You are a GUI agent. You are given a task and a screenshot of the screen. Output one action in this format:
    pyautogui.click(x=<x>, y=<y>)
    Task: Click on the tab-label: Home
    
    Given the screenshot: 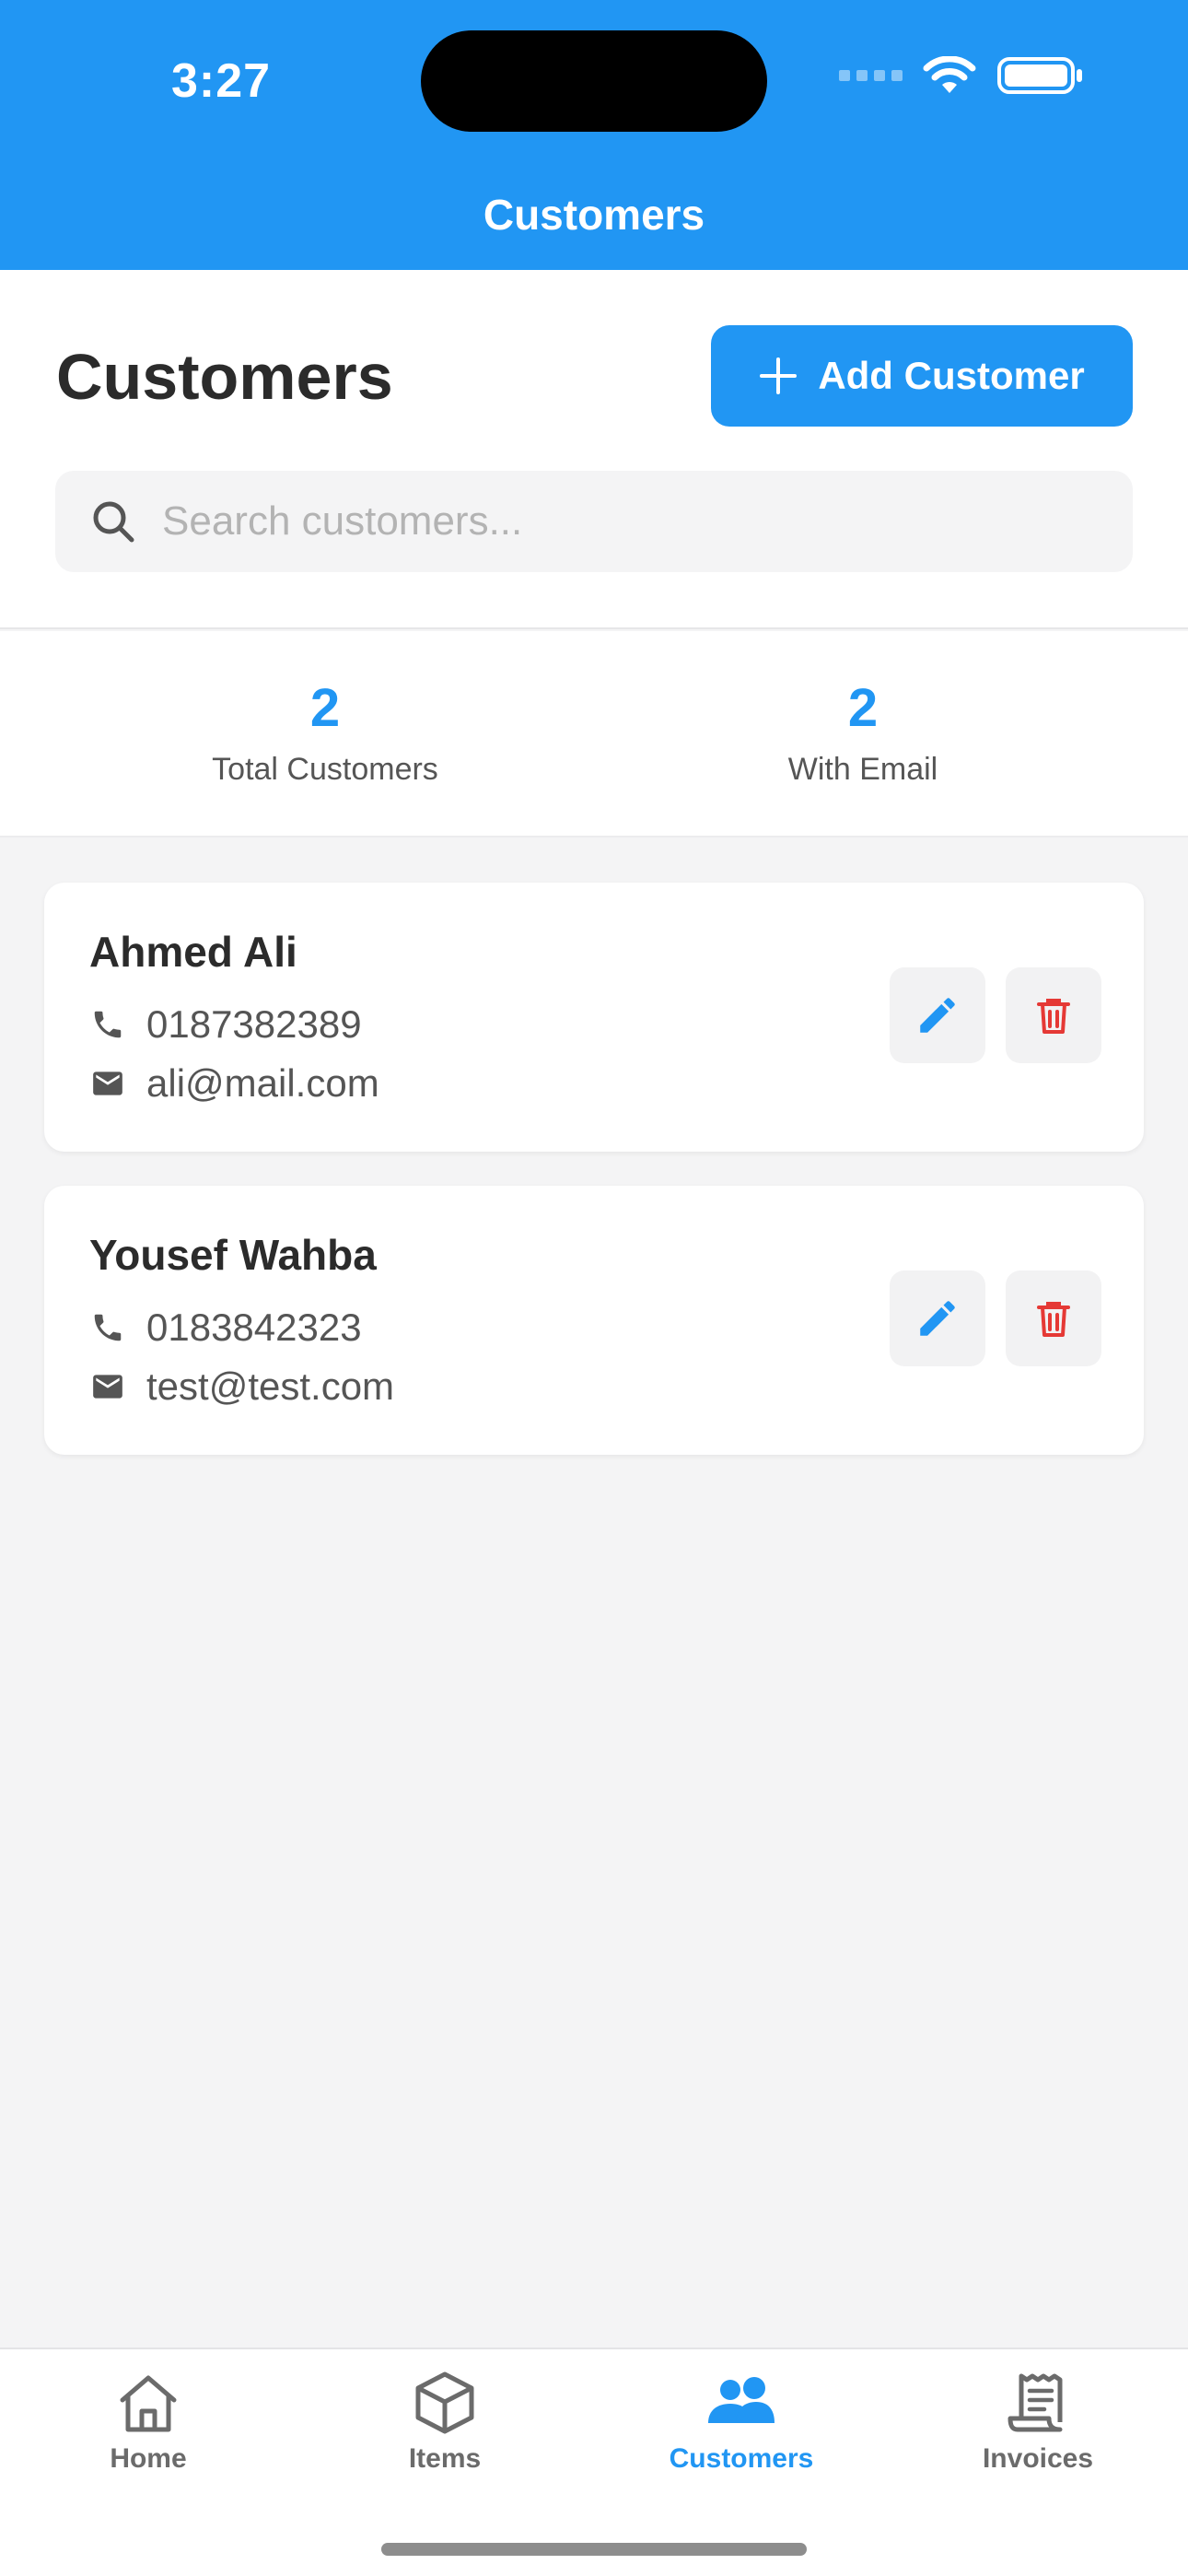 What is the action you would take?
    pyautogui.click(x=148, y=2458)
    